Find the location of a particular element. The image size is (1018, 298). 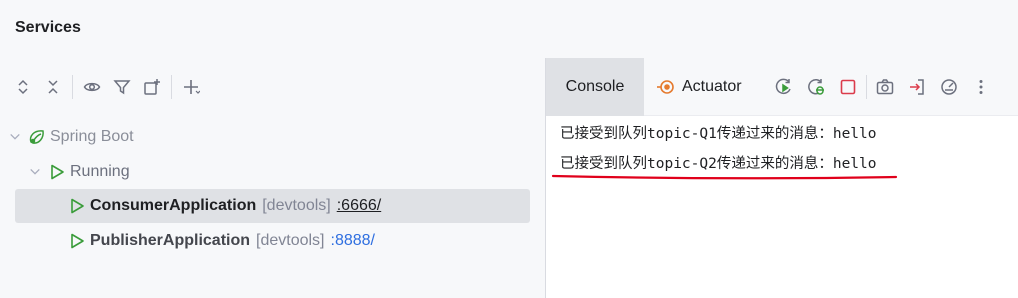

tree-node-publisher-application: PublisherApplication [devtools] :8888/ is located at coordinates (221, 241).